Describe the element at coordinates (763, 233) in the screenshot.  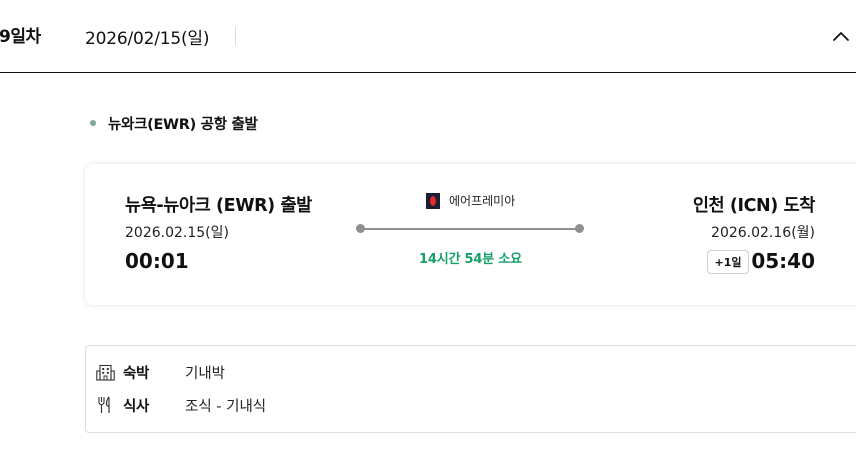
I see `arrival-date: 2026.02.16(월)` at that location.